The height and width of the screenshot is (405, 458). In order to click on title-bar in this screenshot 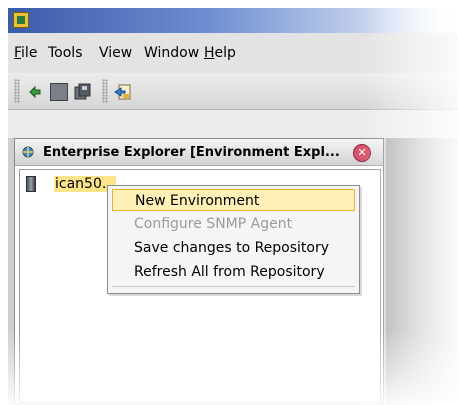, I will do `click(233, 20)`.